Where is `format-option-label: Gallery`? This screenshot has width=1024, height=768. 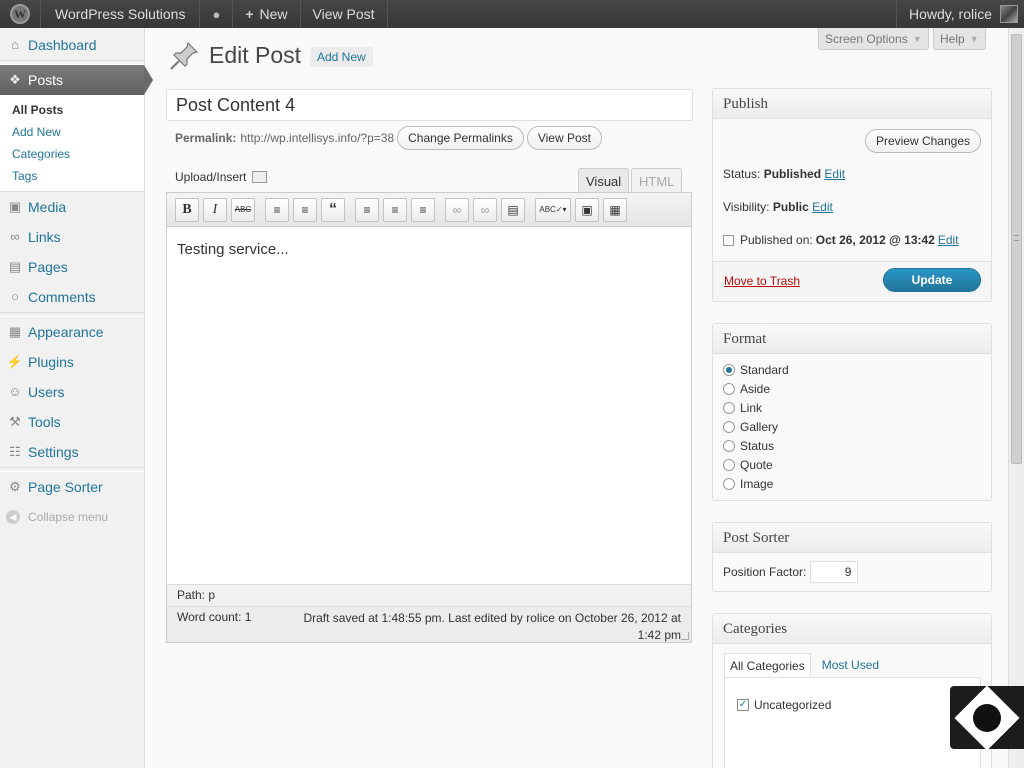
format-option-label: Gallery is located at coordinates (759, 426).